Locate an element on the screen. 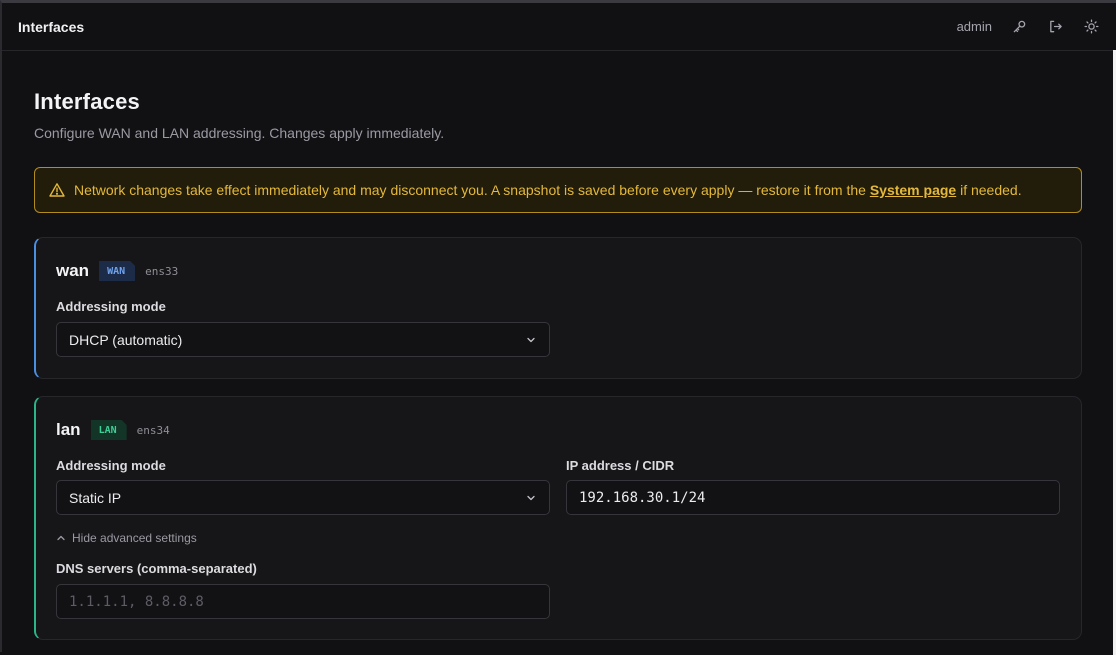 The height and width of the screenshot is (655, 1116). addressing-mode-value: Static IP is located at coordinates (95, 497).